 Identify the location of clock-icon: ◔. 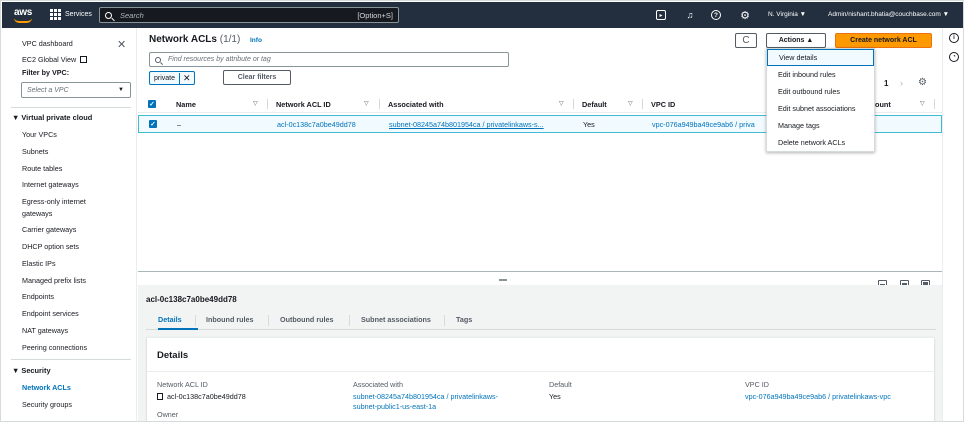
(954, 57).